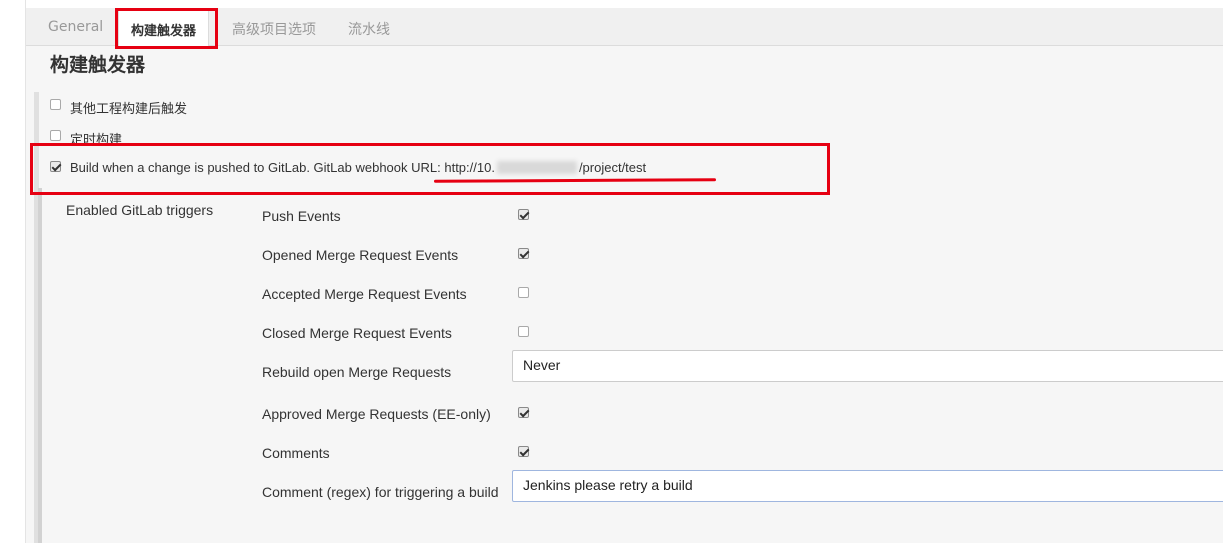  Describe the element at coordinates (364, 294) in the screenshot. I see `accepted-mr-events-label: Accepted Merge Request Events` at that location.